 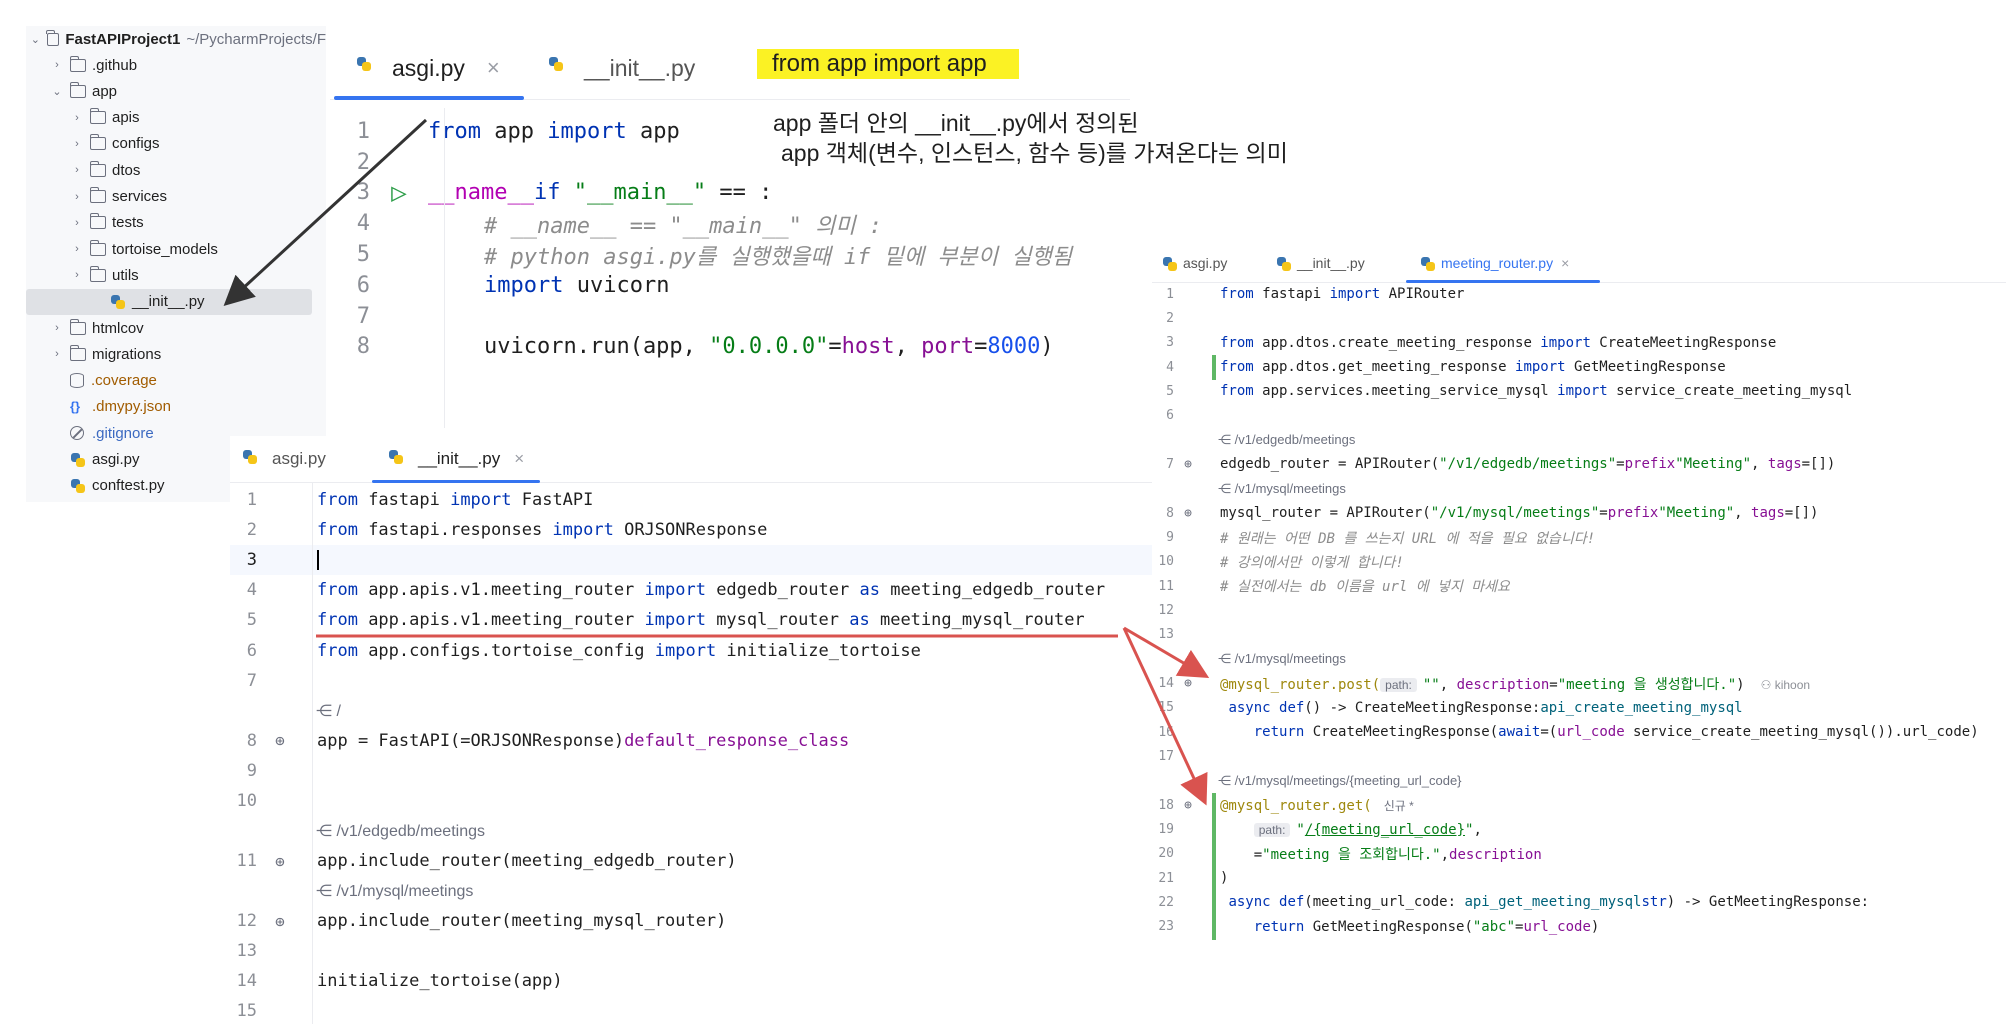 I want to click on tab-init: __init__.py ×, so click(x=456, y=459).